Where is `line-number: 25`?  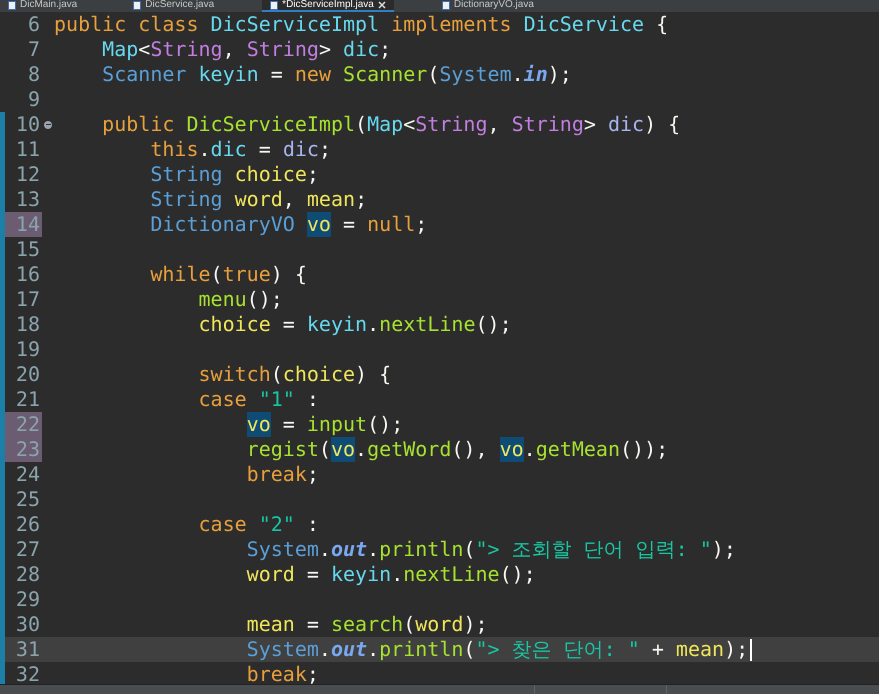 line-number: 25 is located at coordinates (27, 499).